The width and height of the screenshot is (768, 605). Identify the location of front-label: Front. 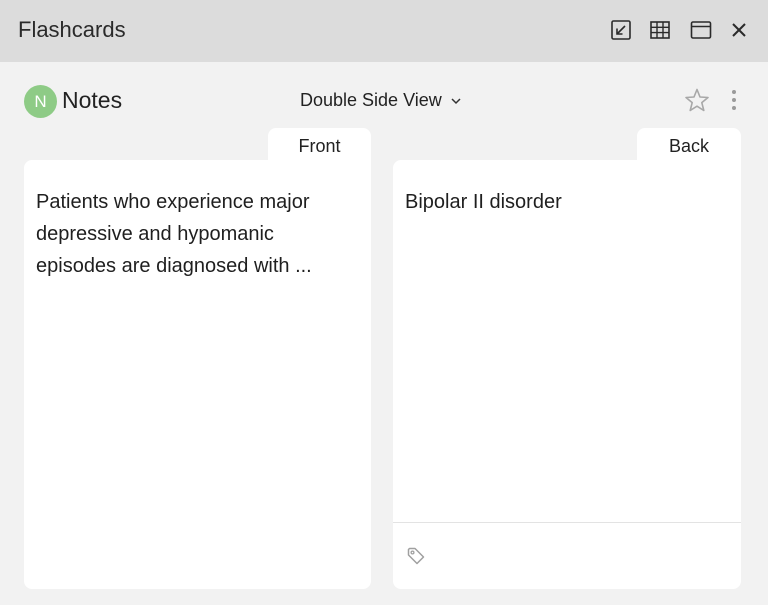
(319, 145).